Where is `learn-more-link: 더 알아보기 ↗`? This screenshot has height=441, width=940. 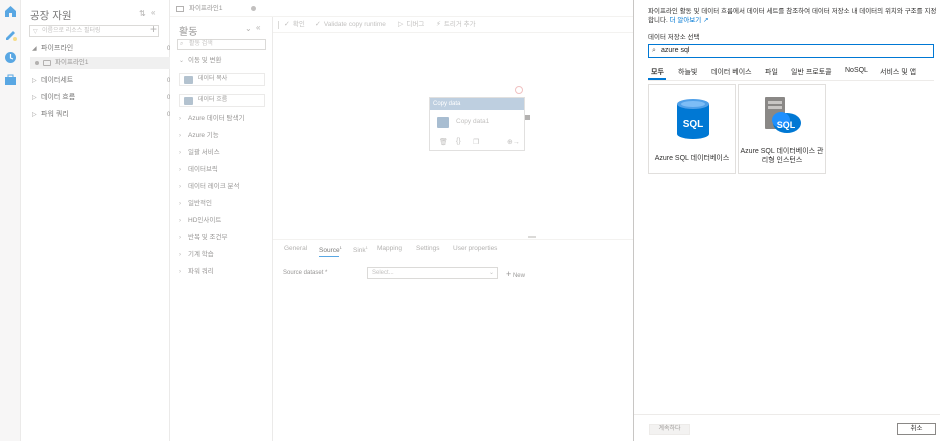 learn-more-link: 더 알아보기 ↗ is located at coordinates (689, 20).